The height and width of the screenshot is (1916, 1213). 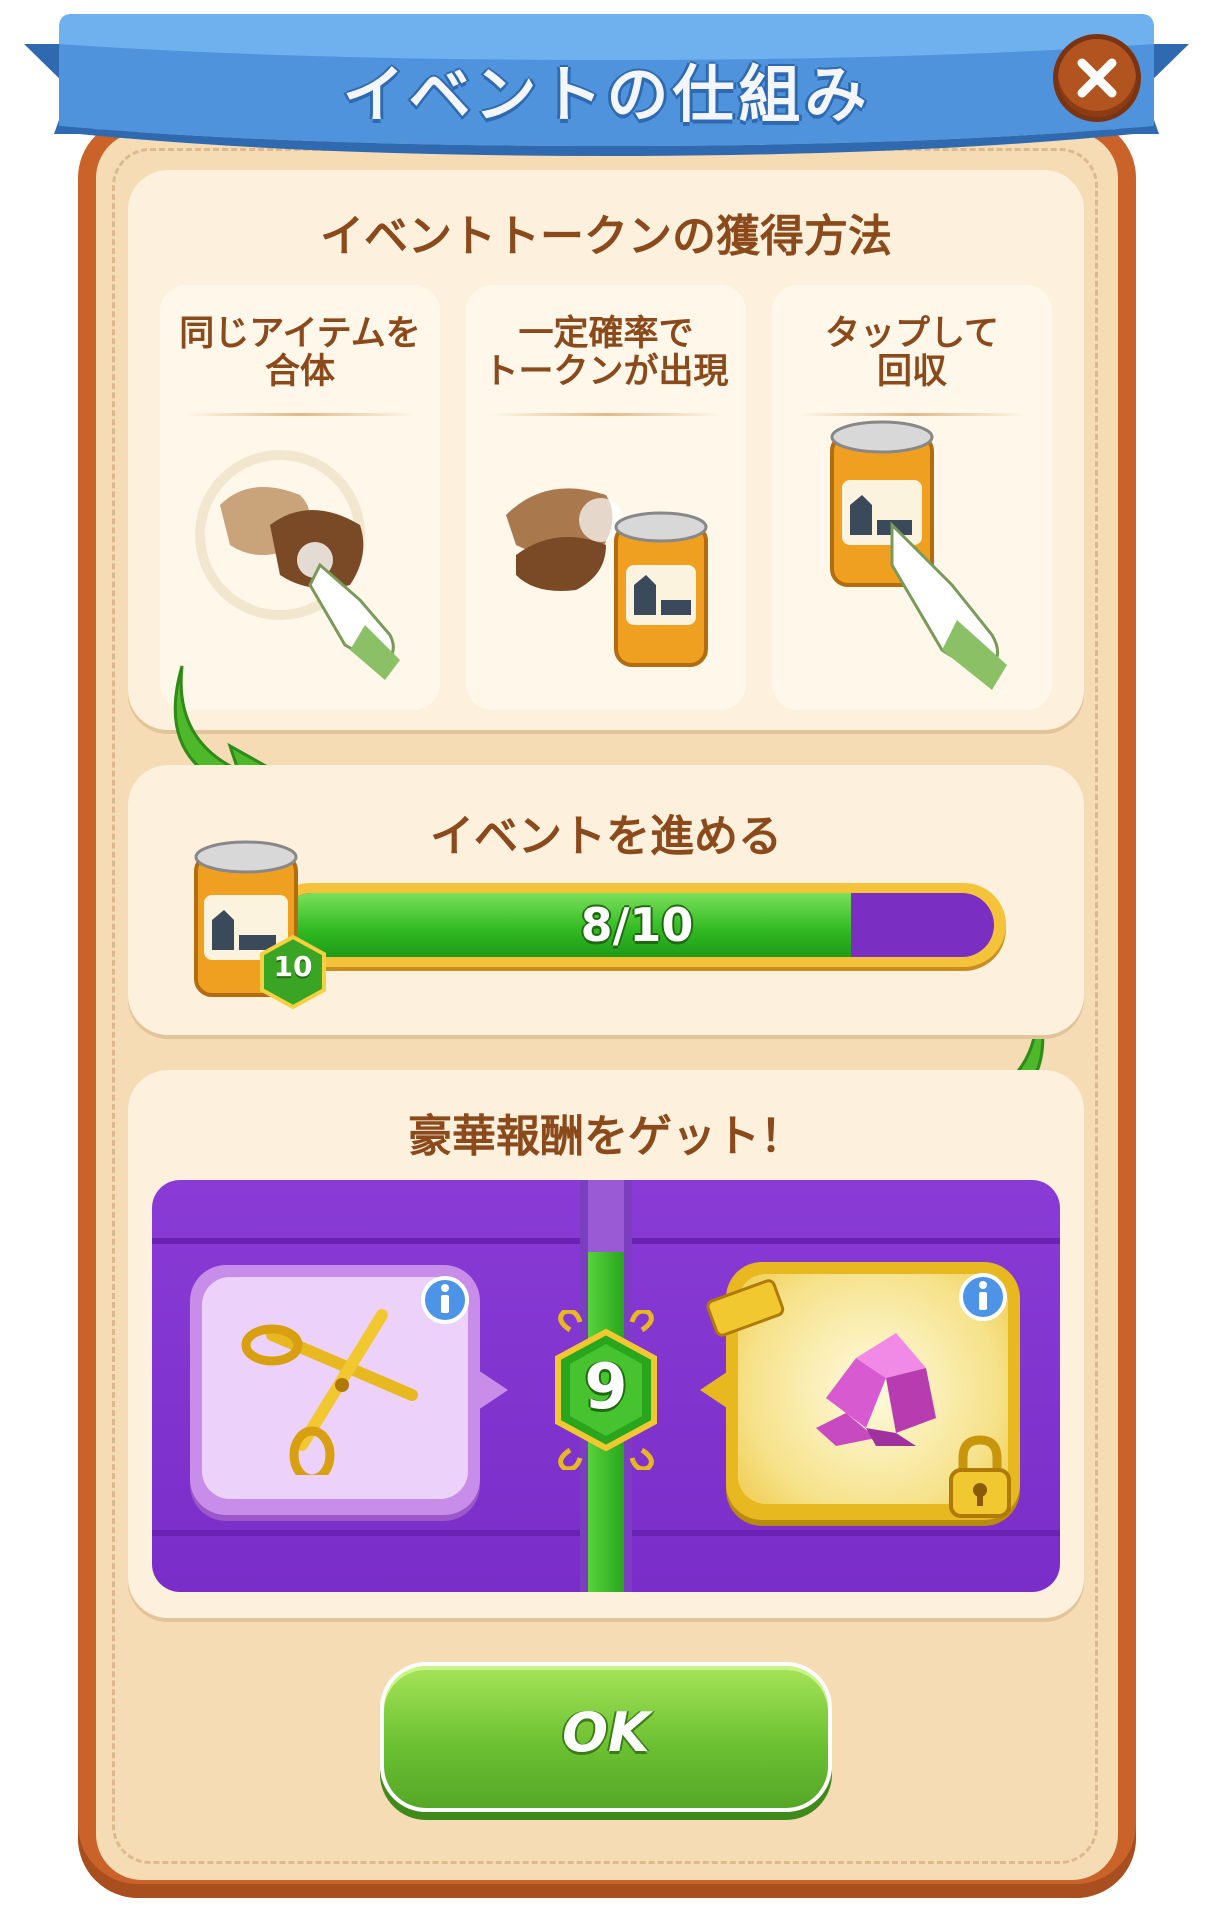 What do you see at coordinates (300, 334) in the screenshot?
I see `step-merge-label-1: 同じアイテムを` at bounding box center [300, 334].